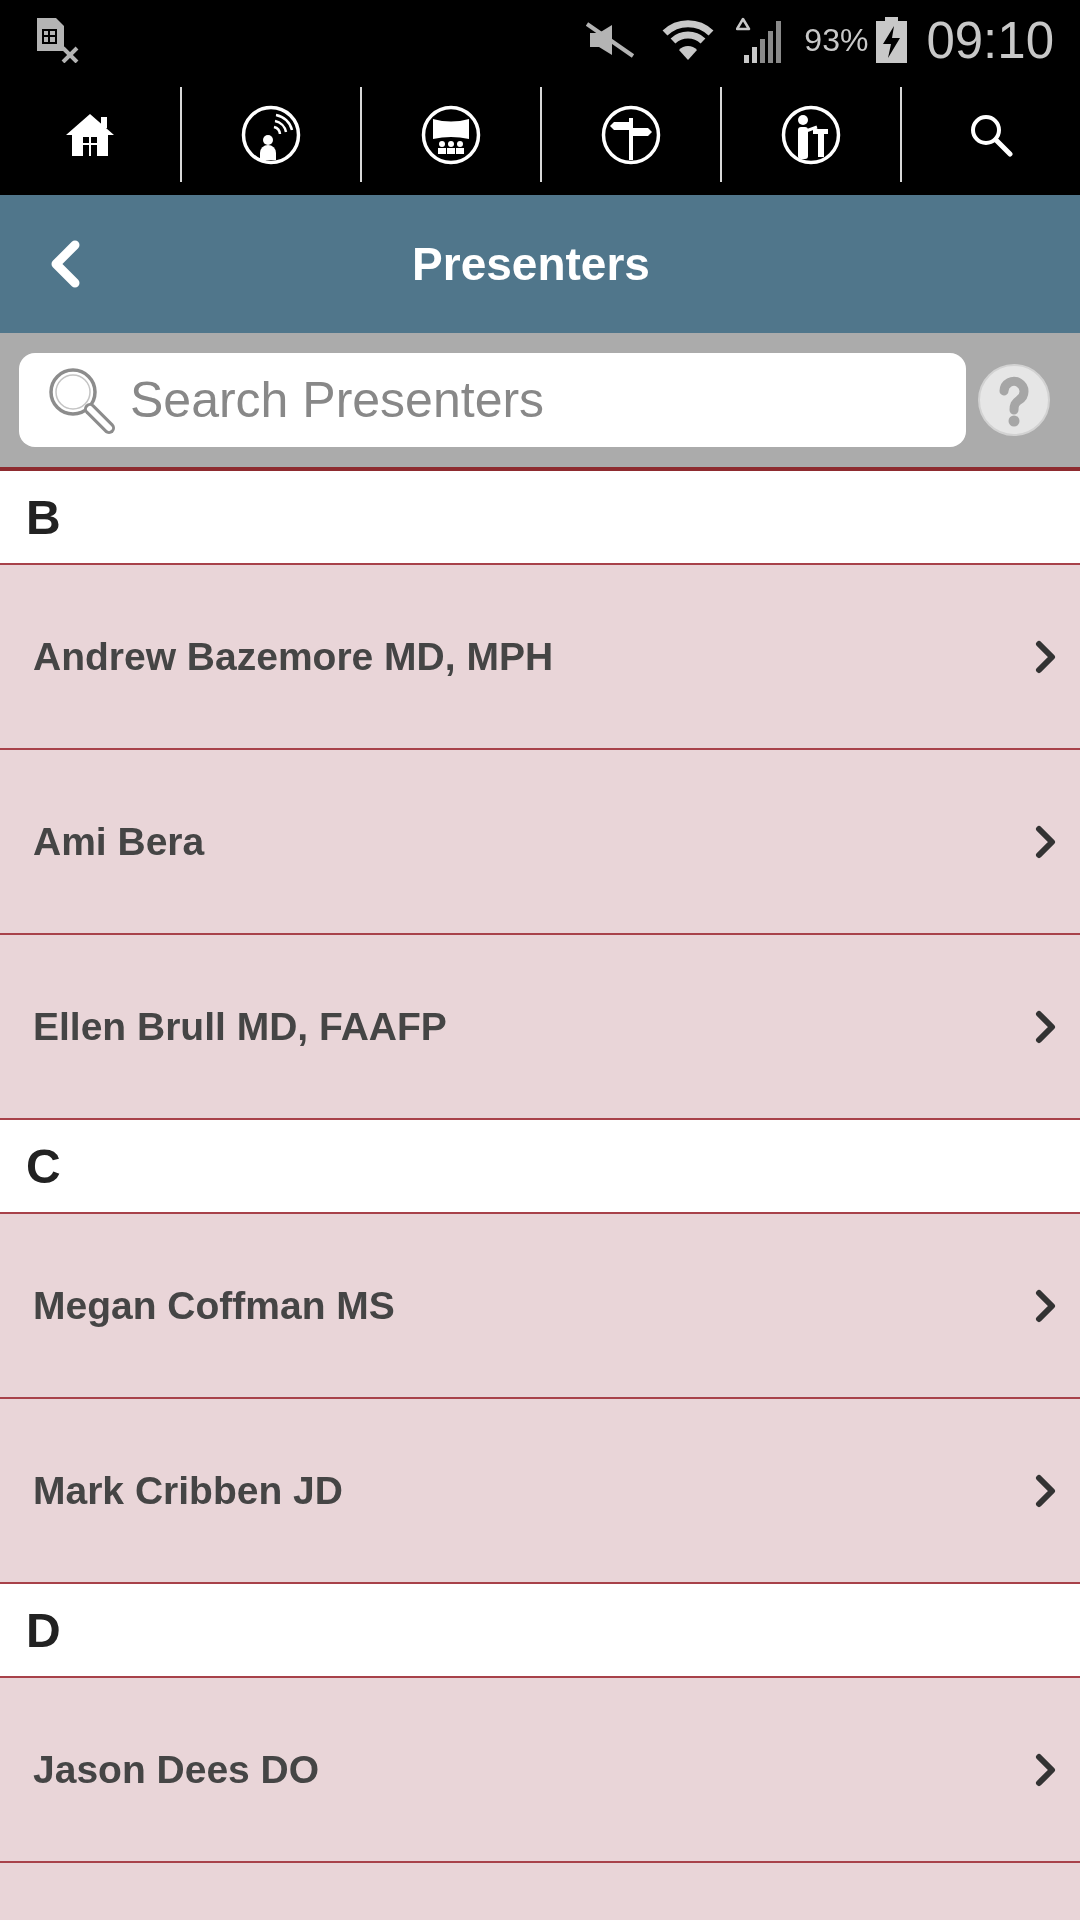 The height and width of the screenshot is (1920, 1080). Describe the element at coordinates (631, 134) in the screenshot. I see `signpost-icon` at that location.